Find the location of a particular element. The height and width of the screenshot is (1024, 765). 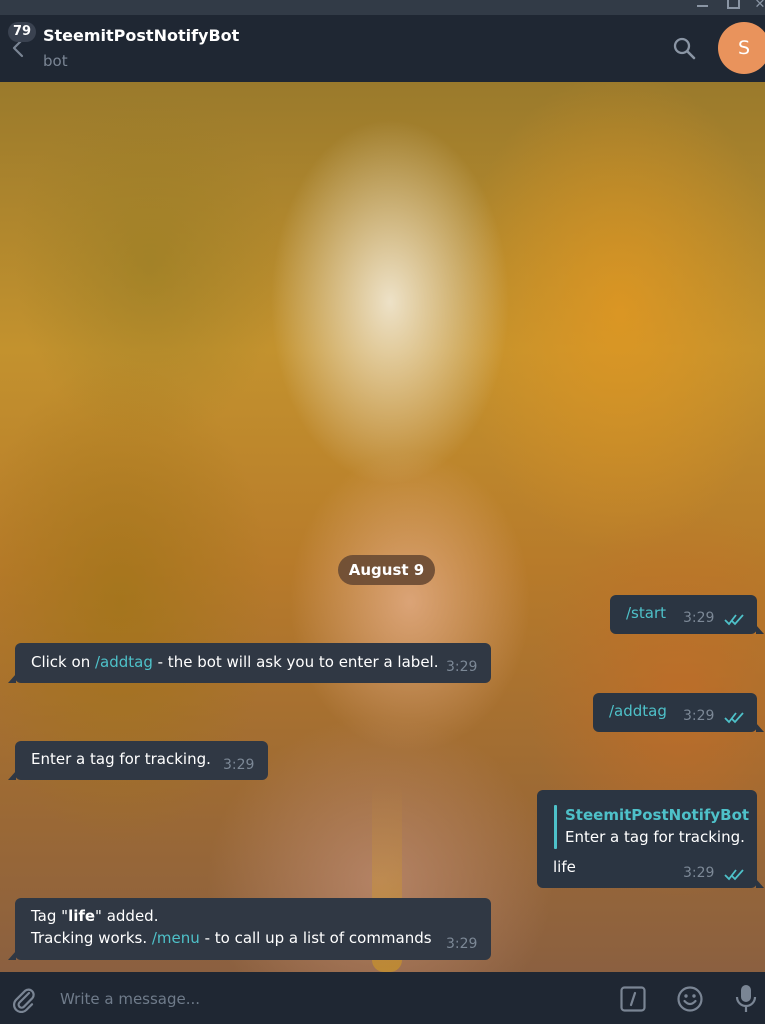

date-separator: August 9 is located at coordinates (386, 570).